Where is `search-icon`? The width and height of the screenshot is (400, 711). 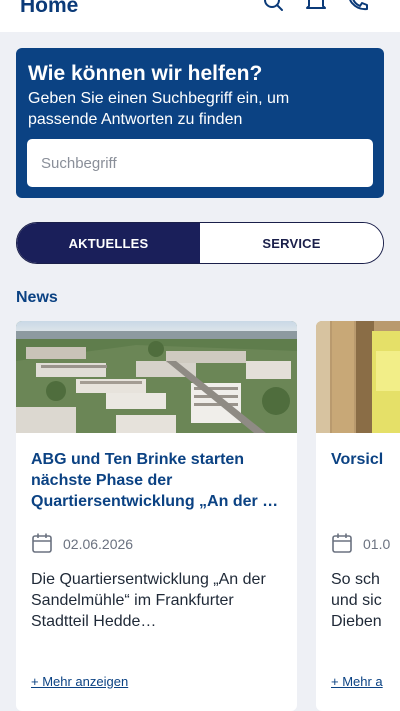 search-icon is located at coordinates (274, 8).